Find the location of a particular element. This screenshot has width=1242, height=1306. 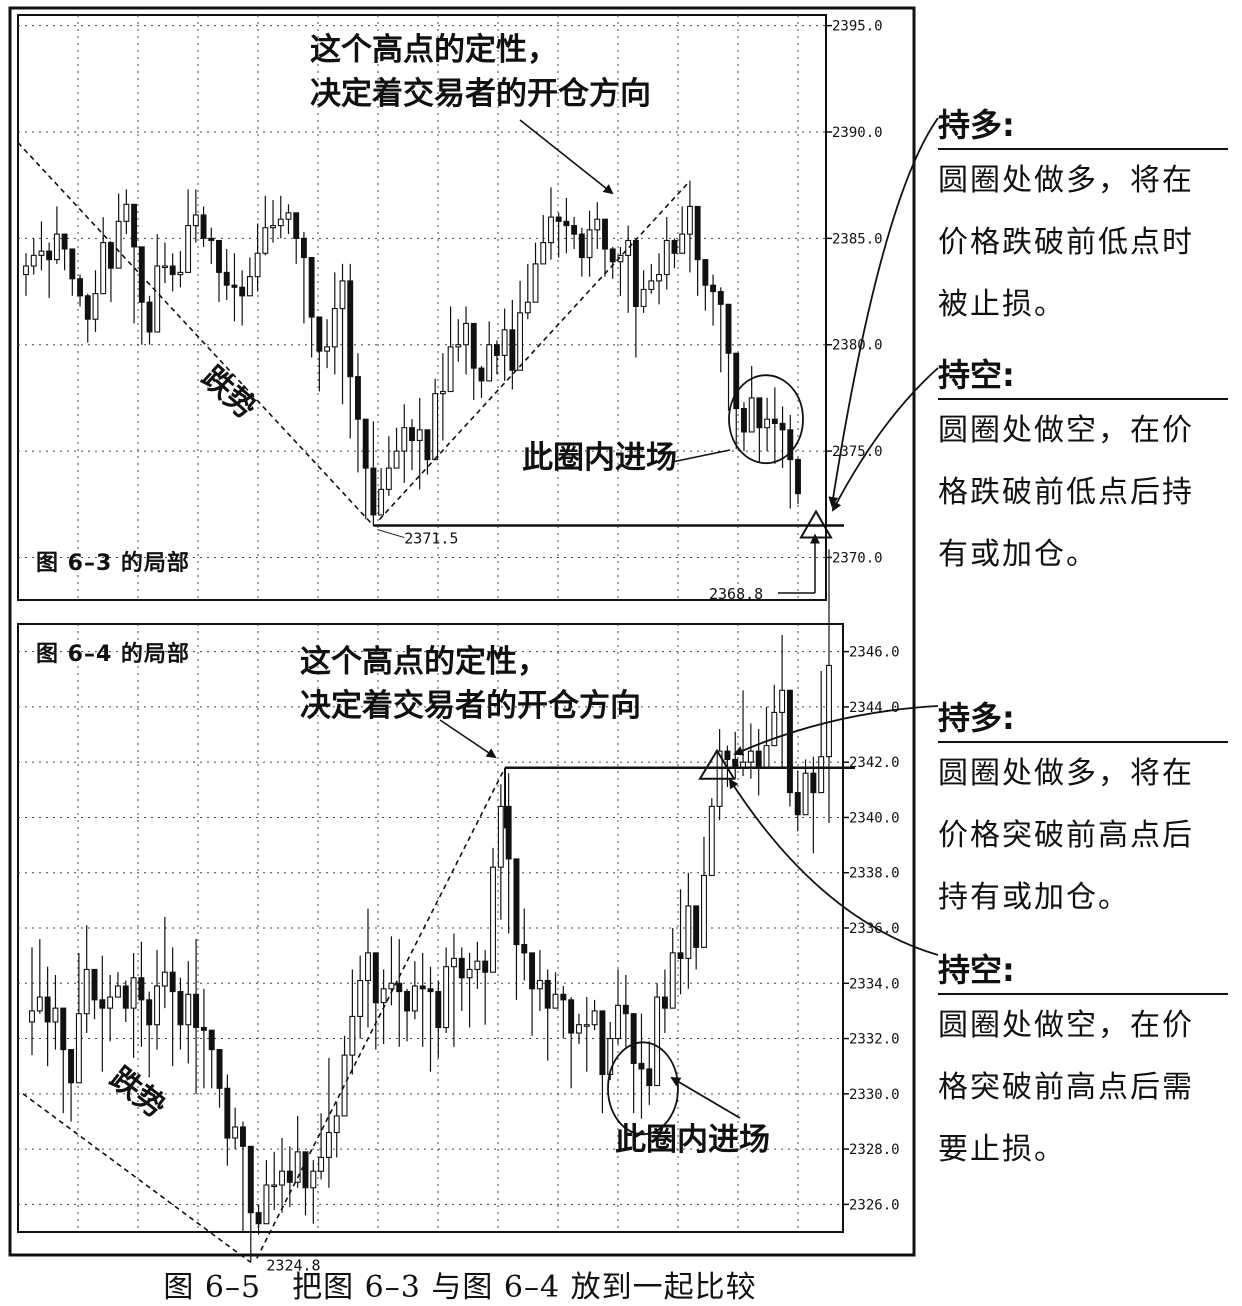

panel-label-bottom: 图 6–4 的局部 is located at coordinates (113, 654).